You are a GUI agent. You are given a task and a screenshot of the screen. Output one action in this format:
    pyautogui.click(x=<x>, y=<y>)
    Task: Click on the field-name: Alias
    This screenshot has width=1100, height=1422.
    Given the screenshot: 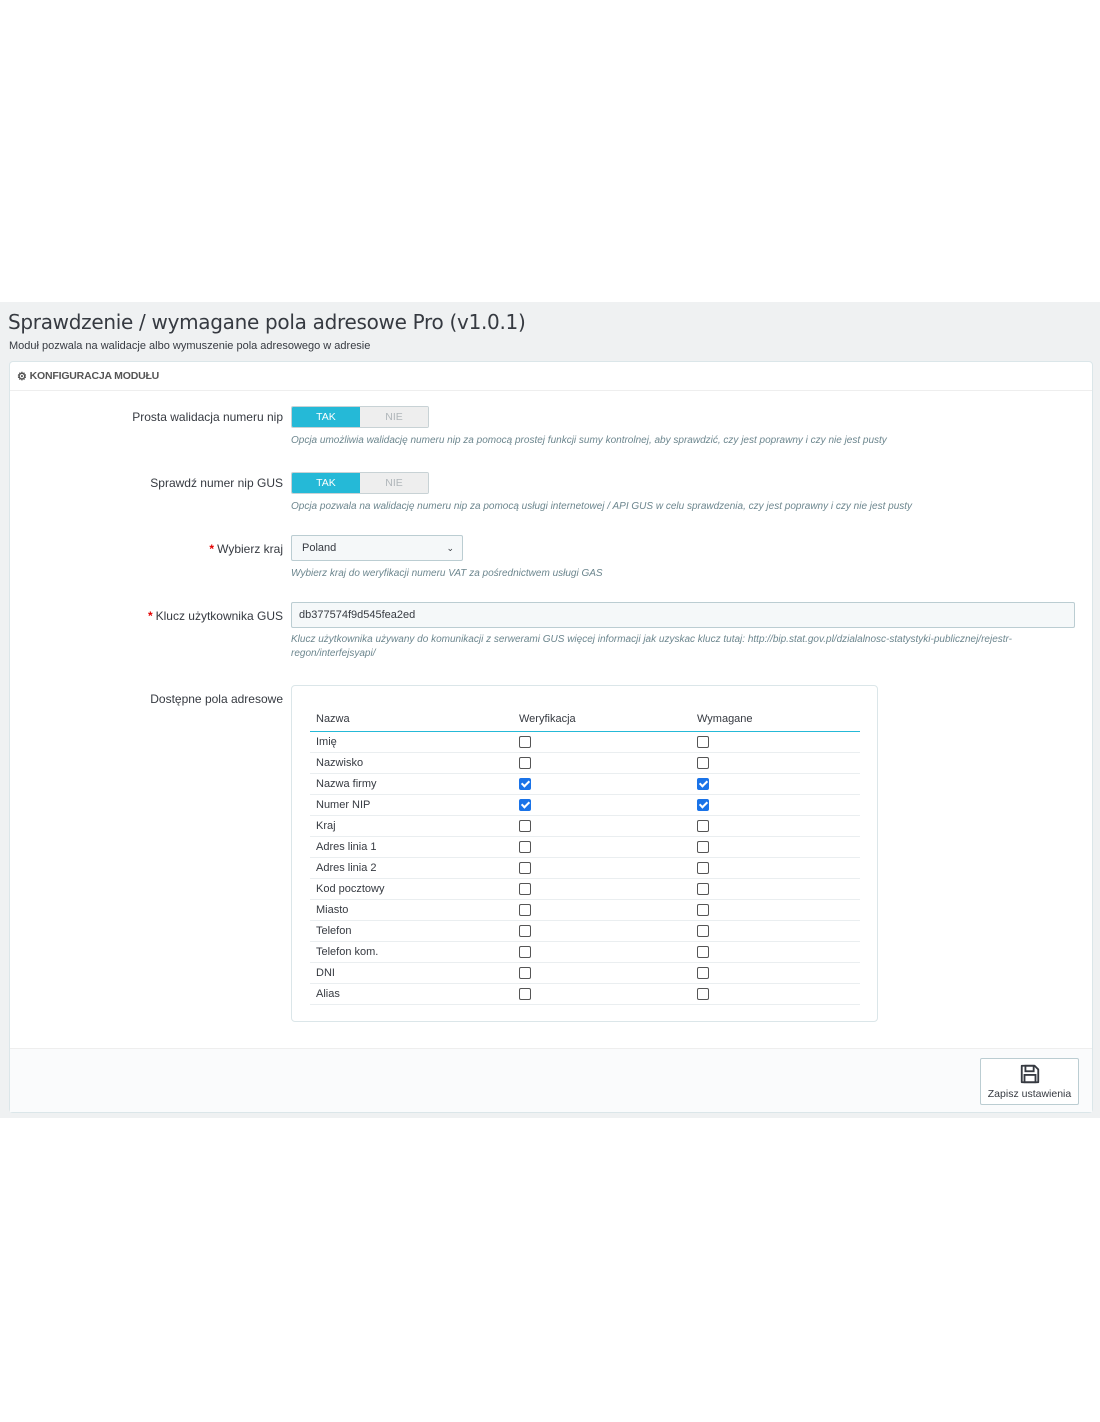 What is the action you would take?
    pyautogui.click(x=411, y=994)
    